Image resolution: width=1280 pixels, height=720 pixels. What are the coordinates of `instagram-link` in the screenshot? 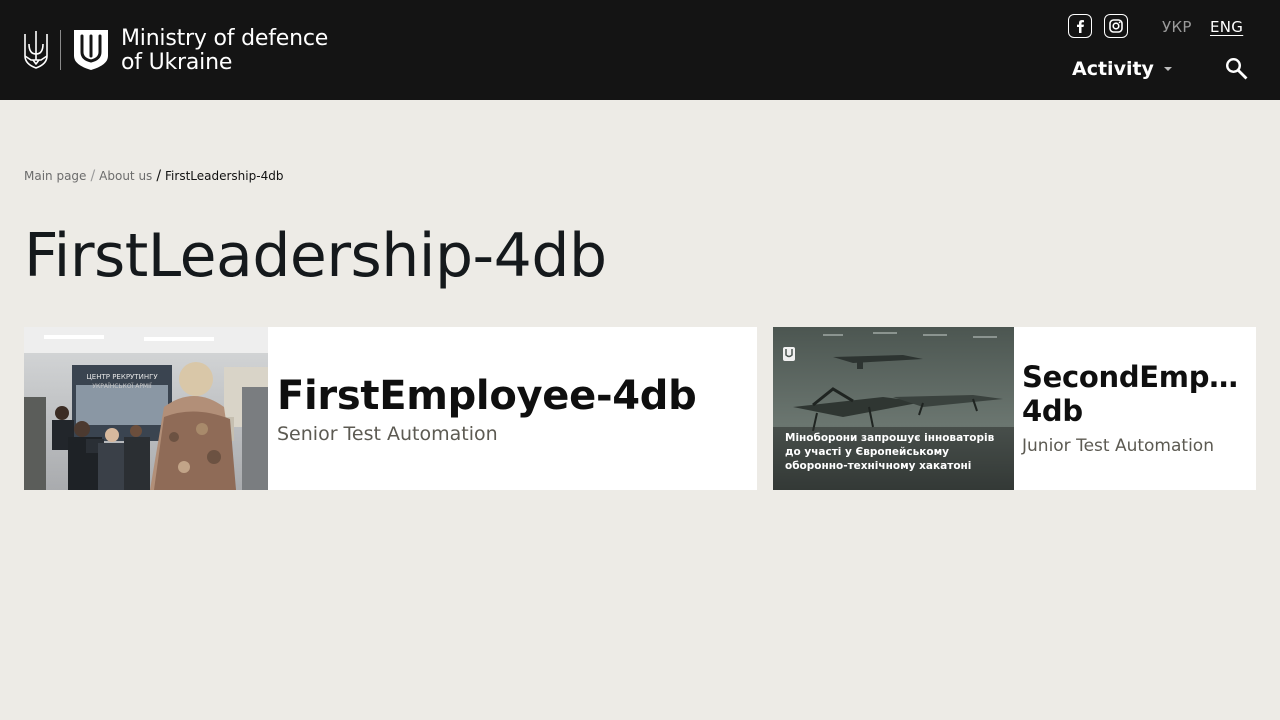 It's located at (1116, 26).